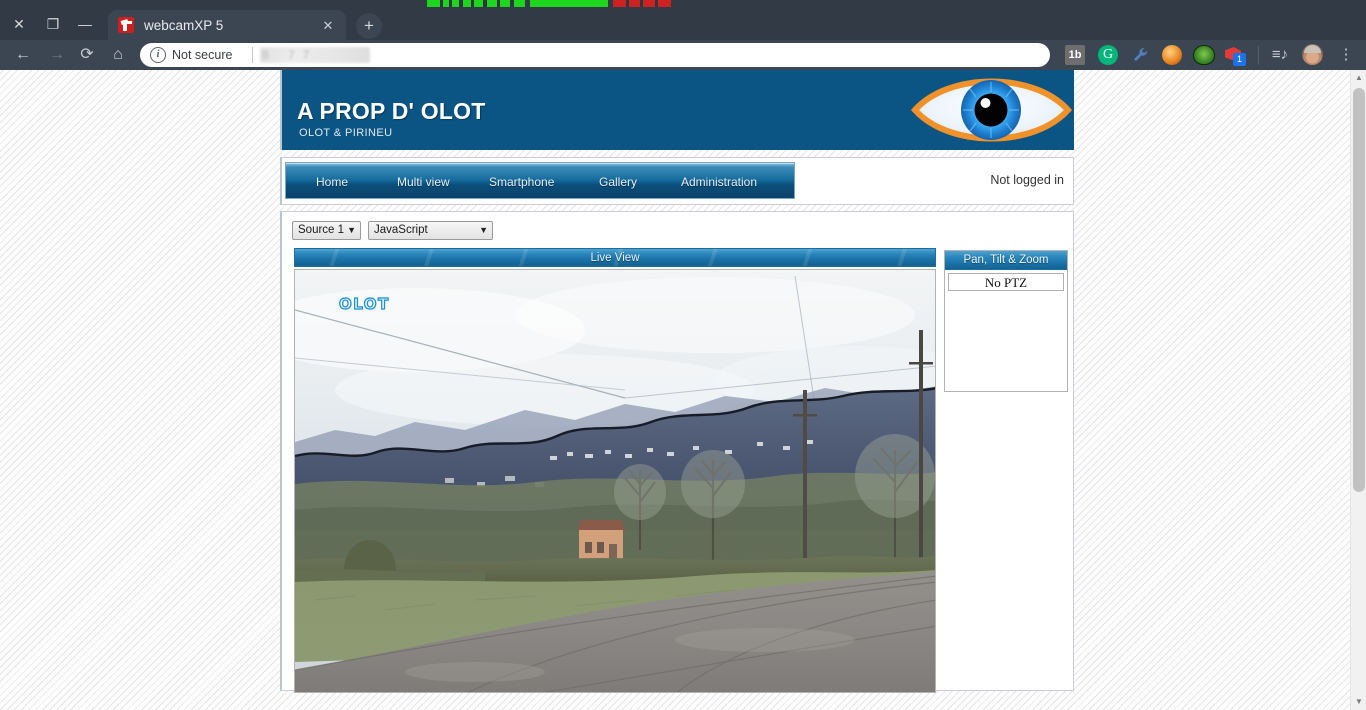 The width and height of the screenshot is (1366, 710). What do you see at coordinates (1027, 180) in the screenshot?
I see `login-status-label: Not logged in` at bounding box center [1027, 180].